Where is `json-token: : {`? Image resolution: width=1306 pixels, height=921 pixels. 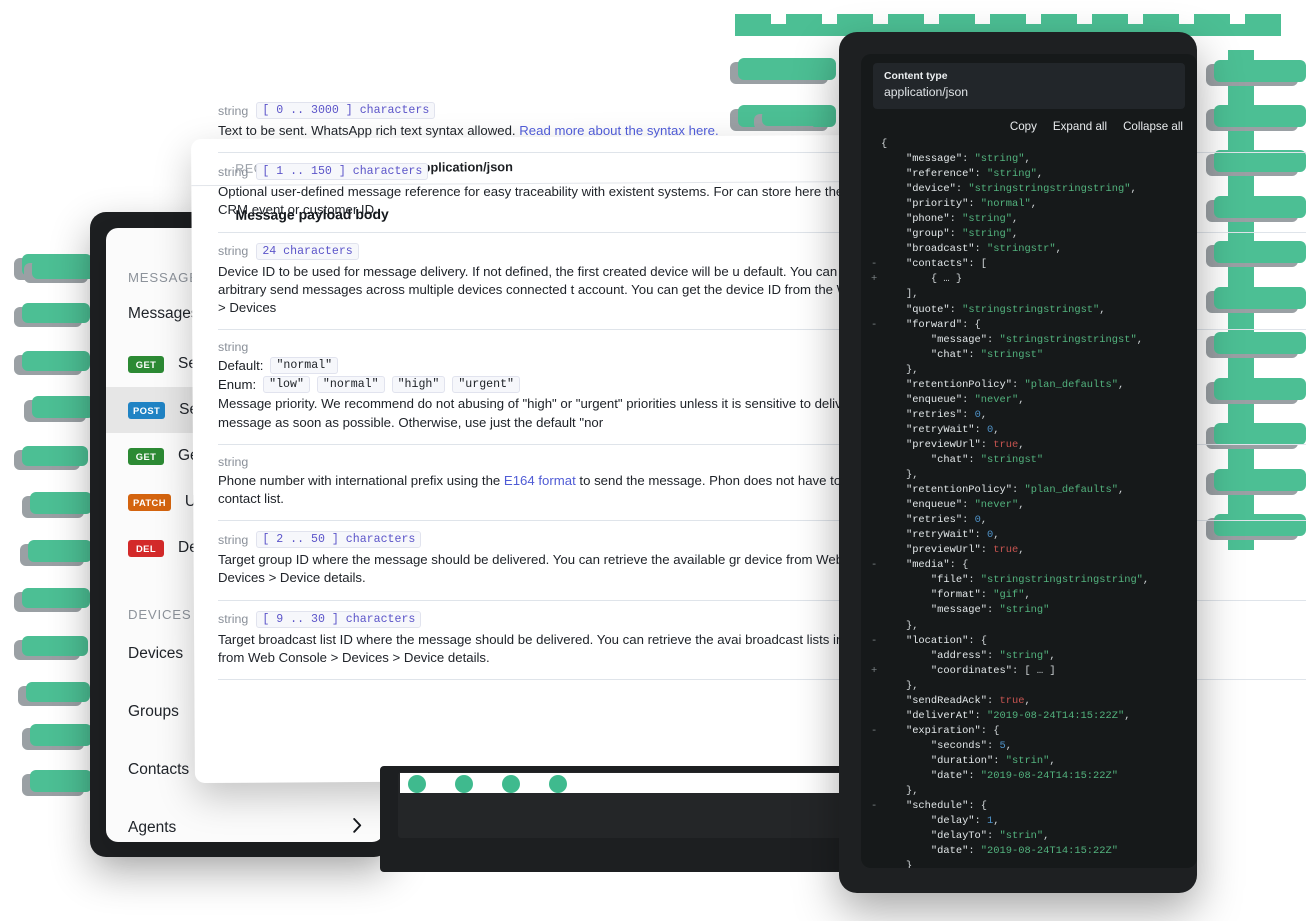 json-token: : { is located at coordinates (978, 806).